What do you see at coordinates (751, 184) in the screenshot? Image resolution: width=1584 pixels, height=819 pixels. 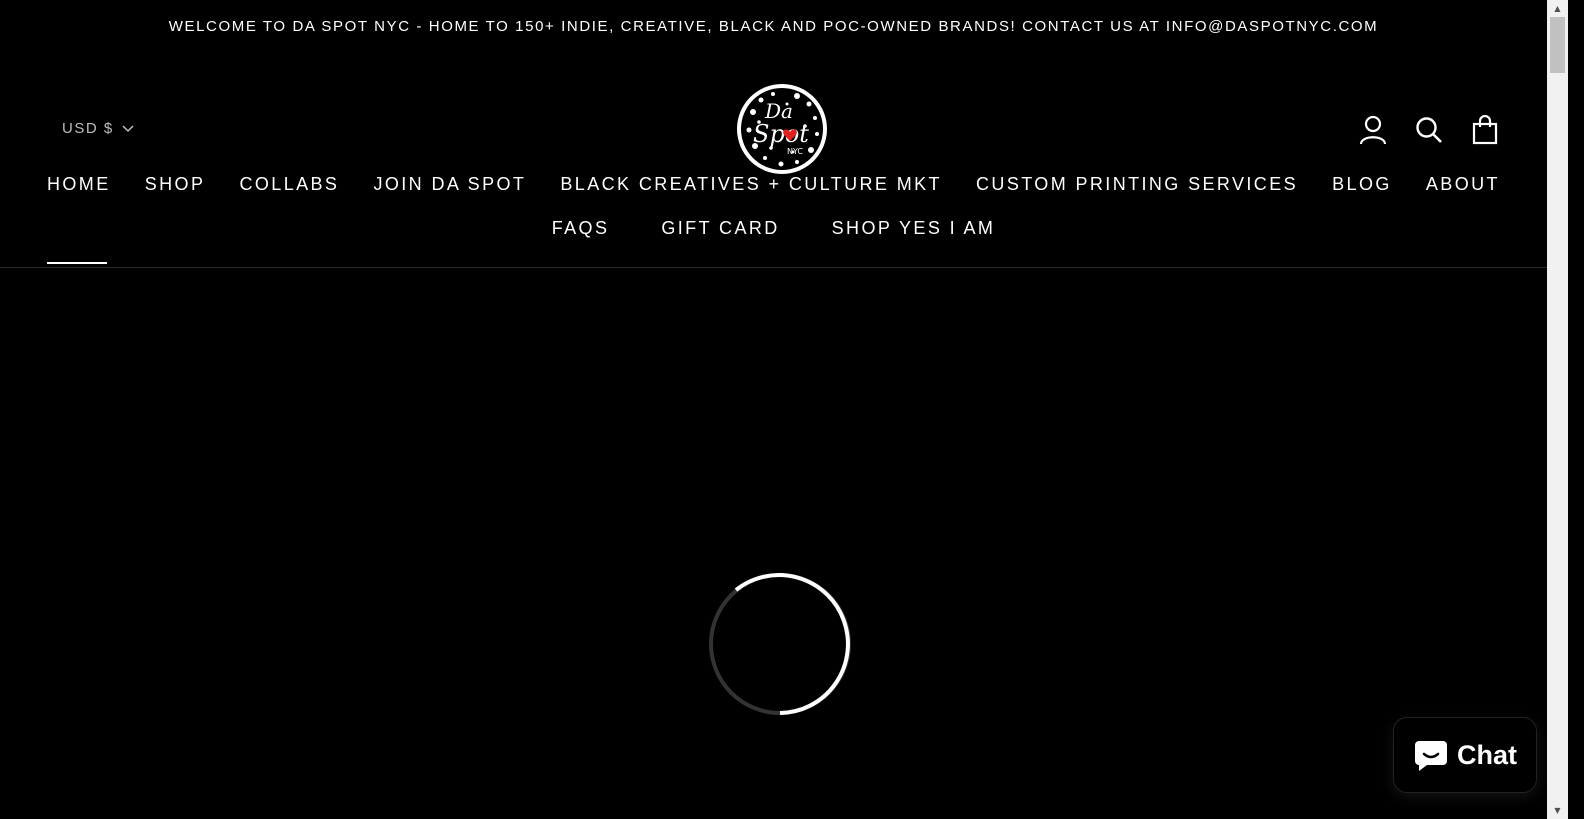 I see `nav-item-black-creatives-mkt: BLACK CREATIVES + CULTURE MKT` at bounding box center [751, 184].